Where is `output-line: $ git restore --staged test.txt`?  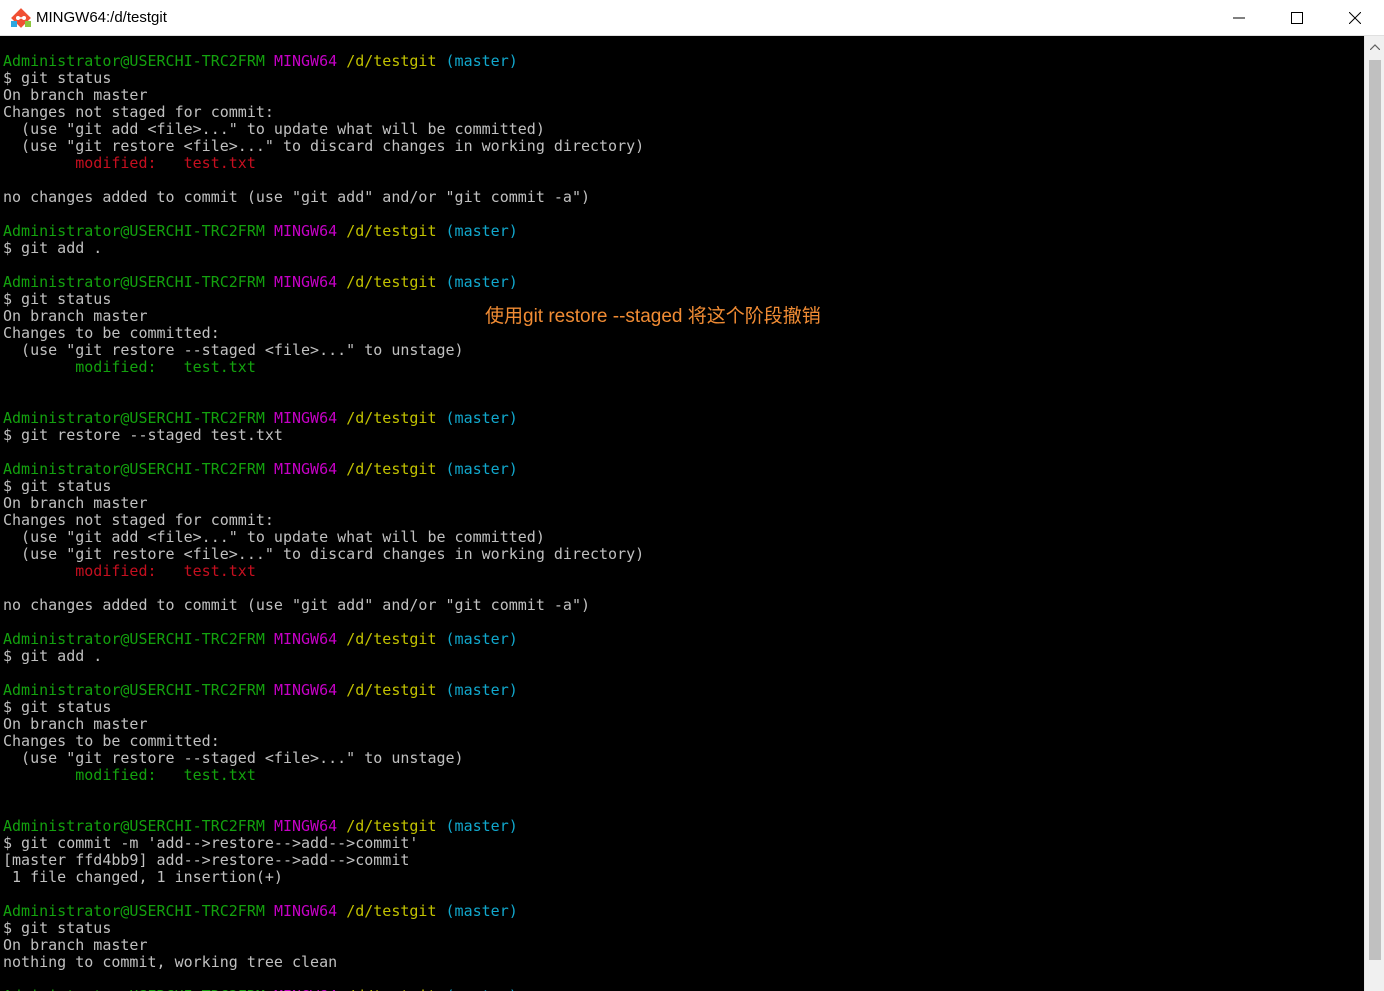 output-line: $ git restore --staged test.txt is located at coordinates (143, 435).